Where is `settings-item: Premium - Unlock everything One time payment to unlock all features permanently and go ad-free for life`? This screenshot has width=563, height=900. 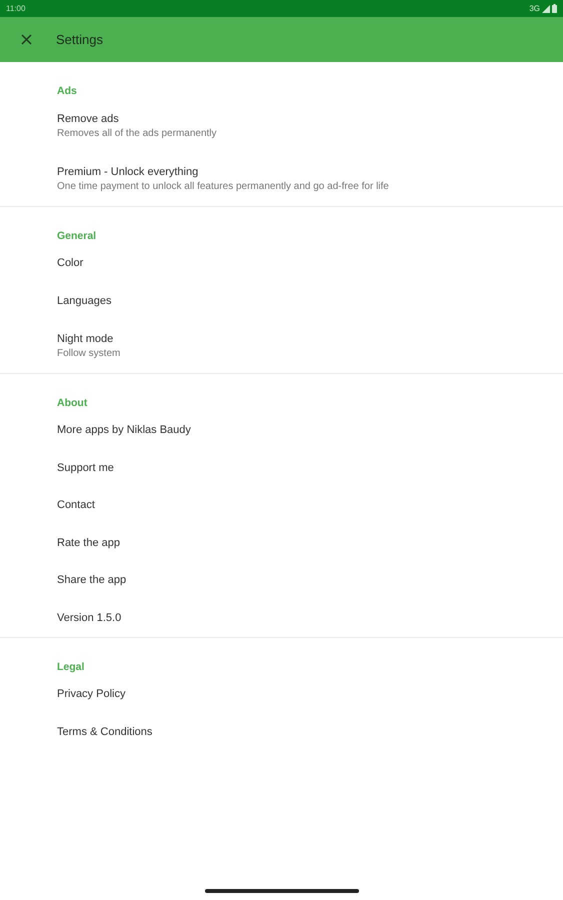
settings-item: Premium - Unlock everything One time payment to unlock all features permanently and go ad-free for life is located at coordinates (281, 179).